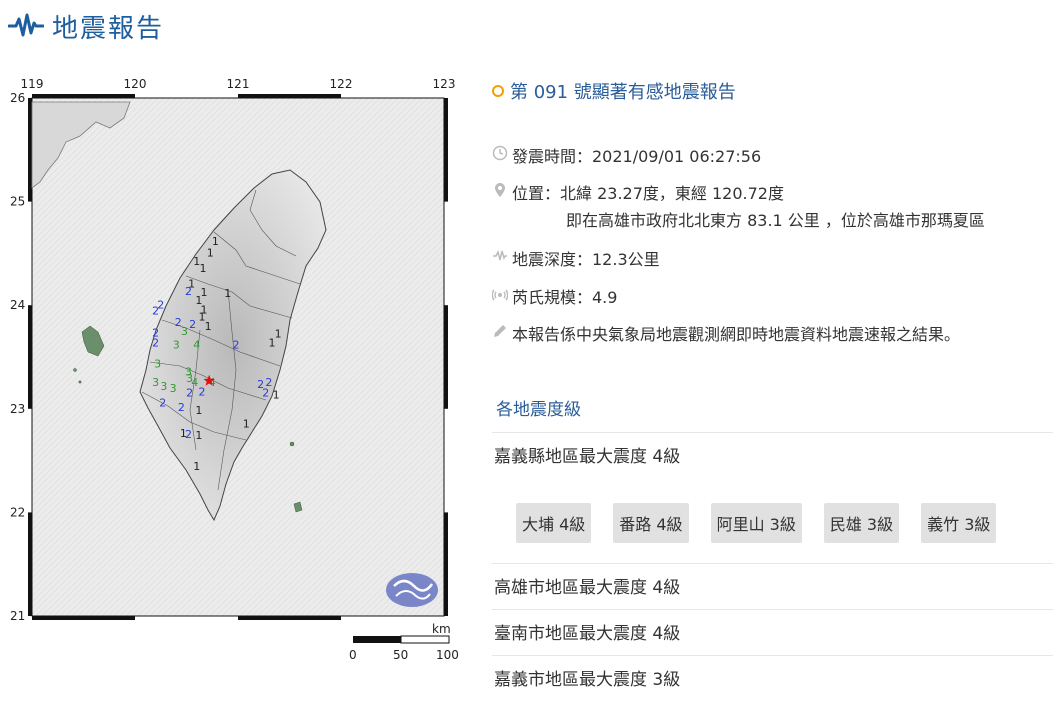 Image resolution: width=1053 pixels, height=706 pixels. Describe the element at coordinates (587, 457) in the screenshot. I see `region-label: 嘉義縣地區最大震度 4級` at that location.